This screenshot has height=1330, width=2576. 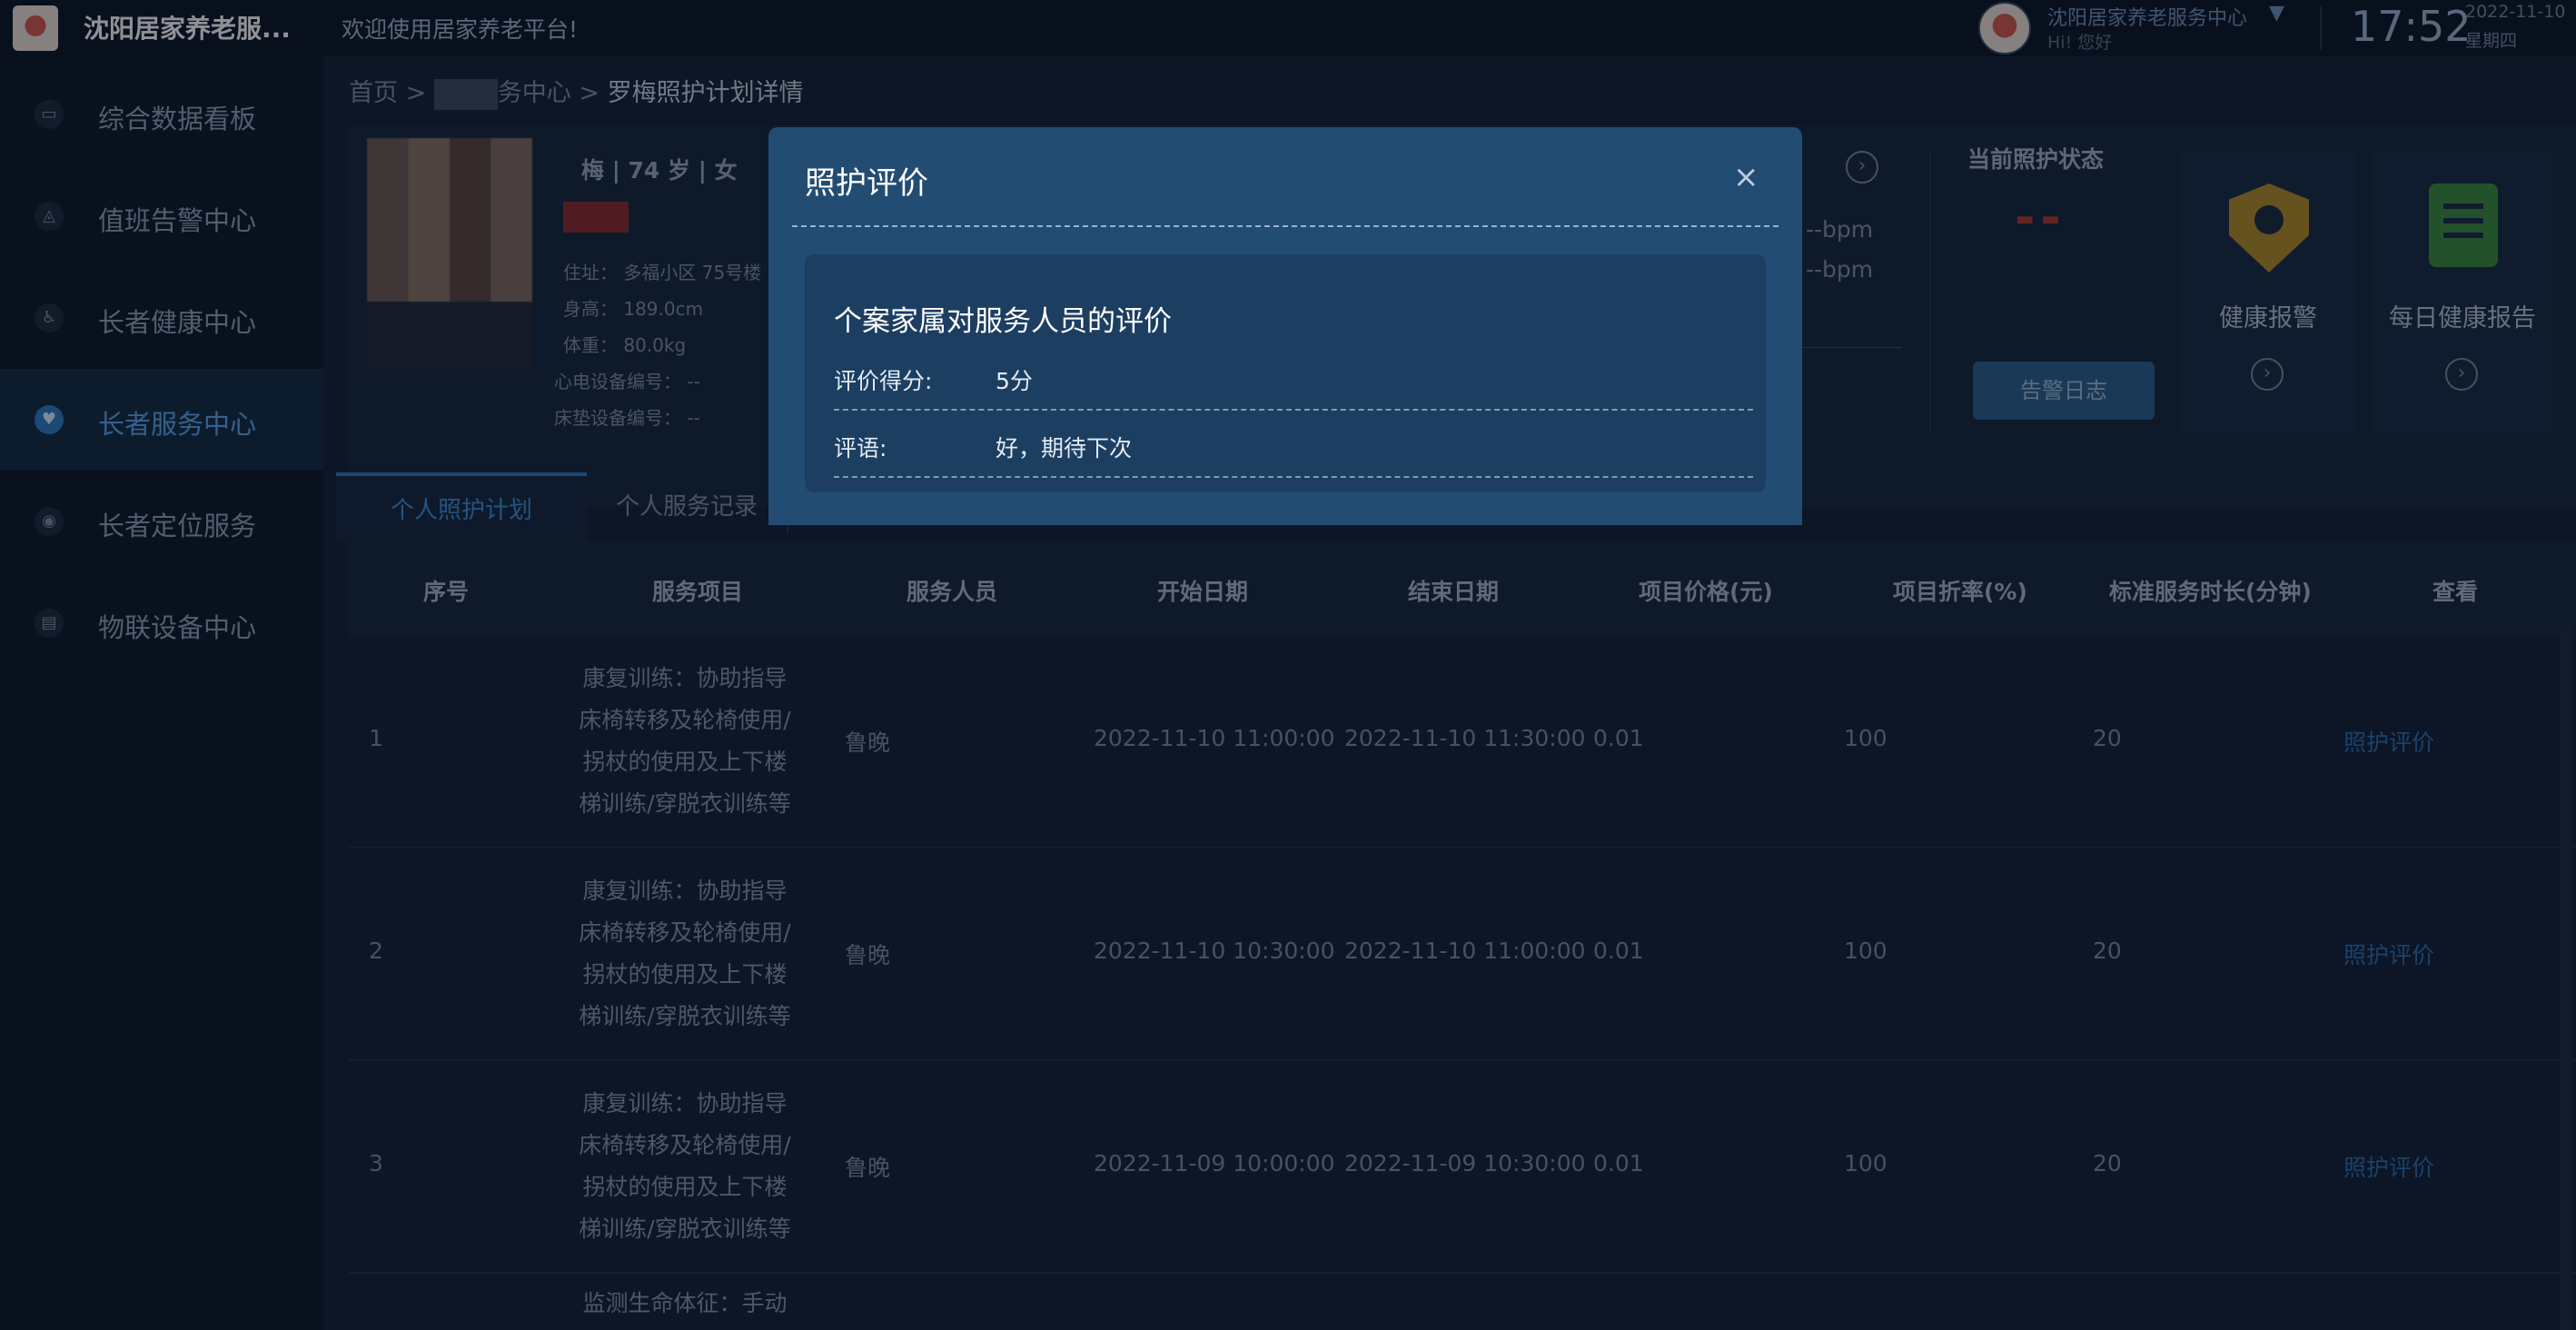 I want to click on review-panel: 个案家属对服务人员的评价 评价得分: 5分 评语: 好，期待下次, so click(x=1285, y=373).